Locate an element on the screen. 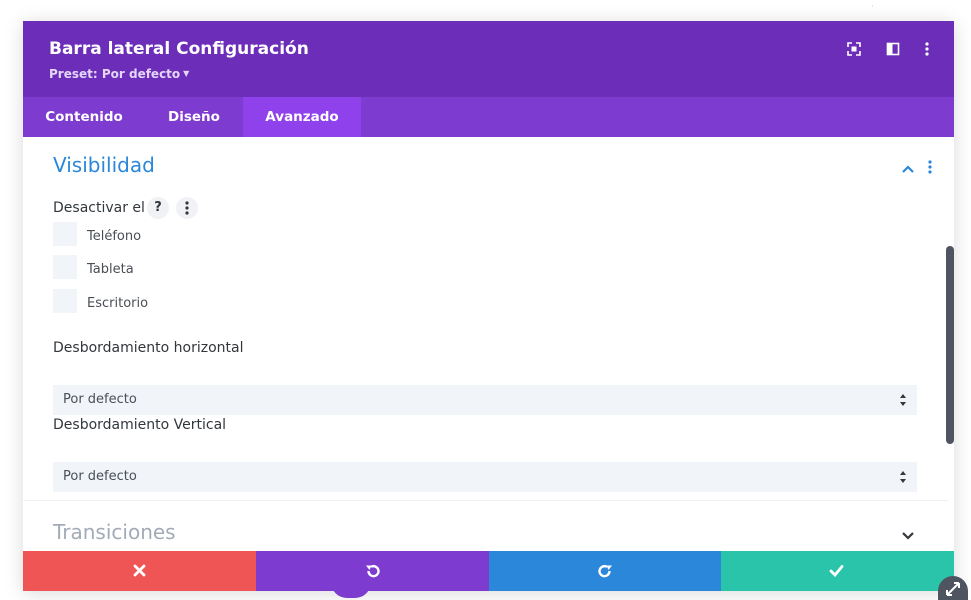  disable-on-label: Desactivar el is located at coordinates (99, 208).